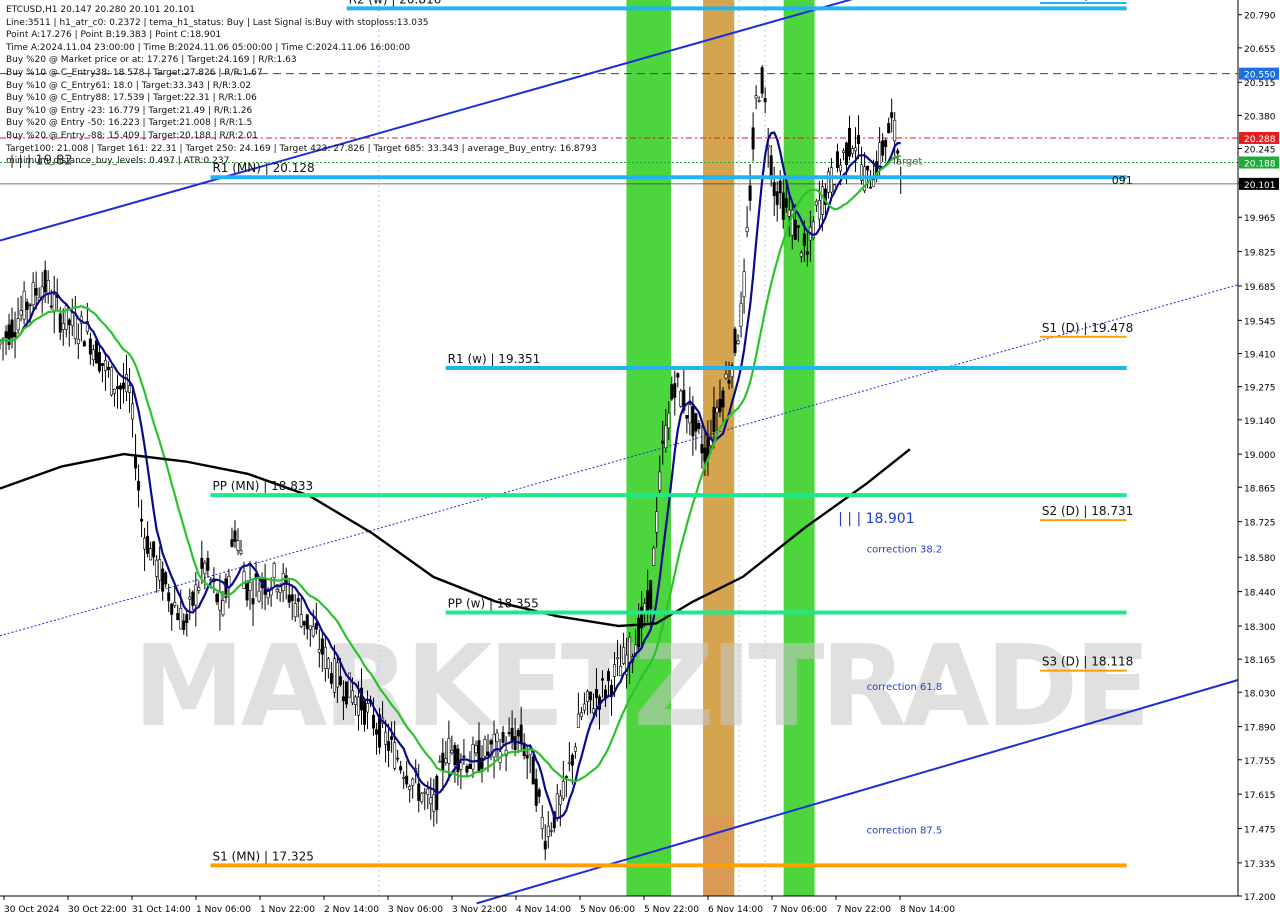  I want to click on pivot-level-label: PP (MN) | 18.833, so click(262, 486).